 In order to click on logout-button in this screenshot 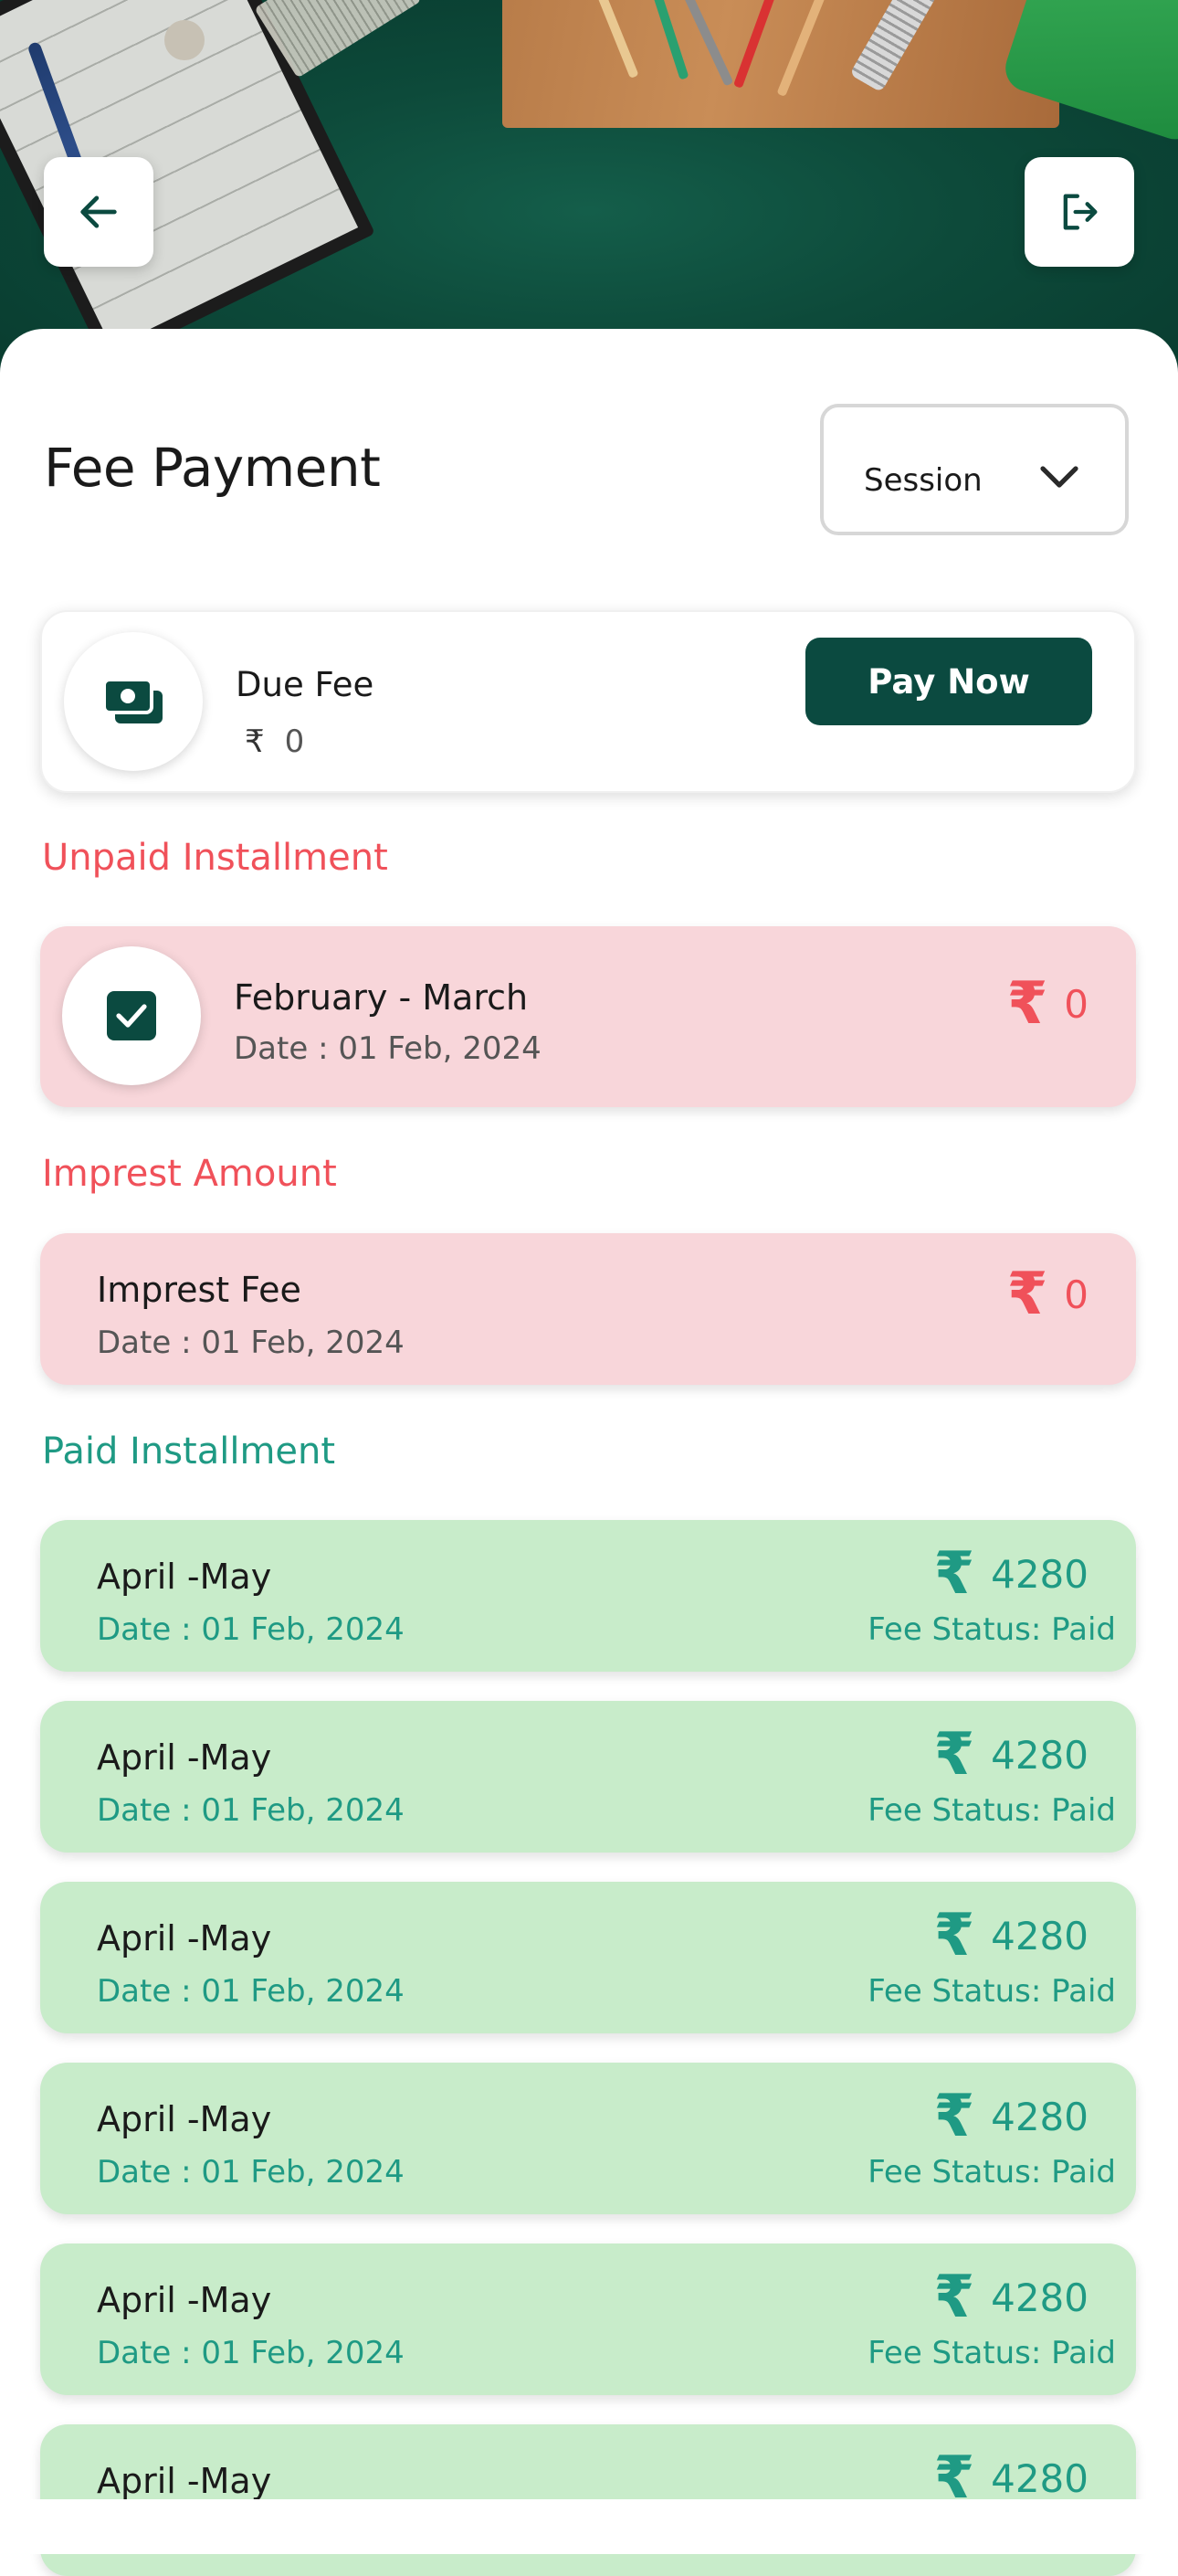, I will do `click(1079, 212)`.